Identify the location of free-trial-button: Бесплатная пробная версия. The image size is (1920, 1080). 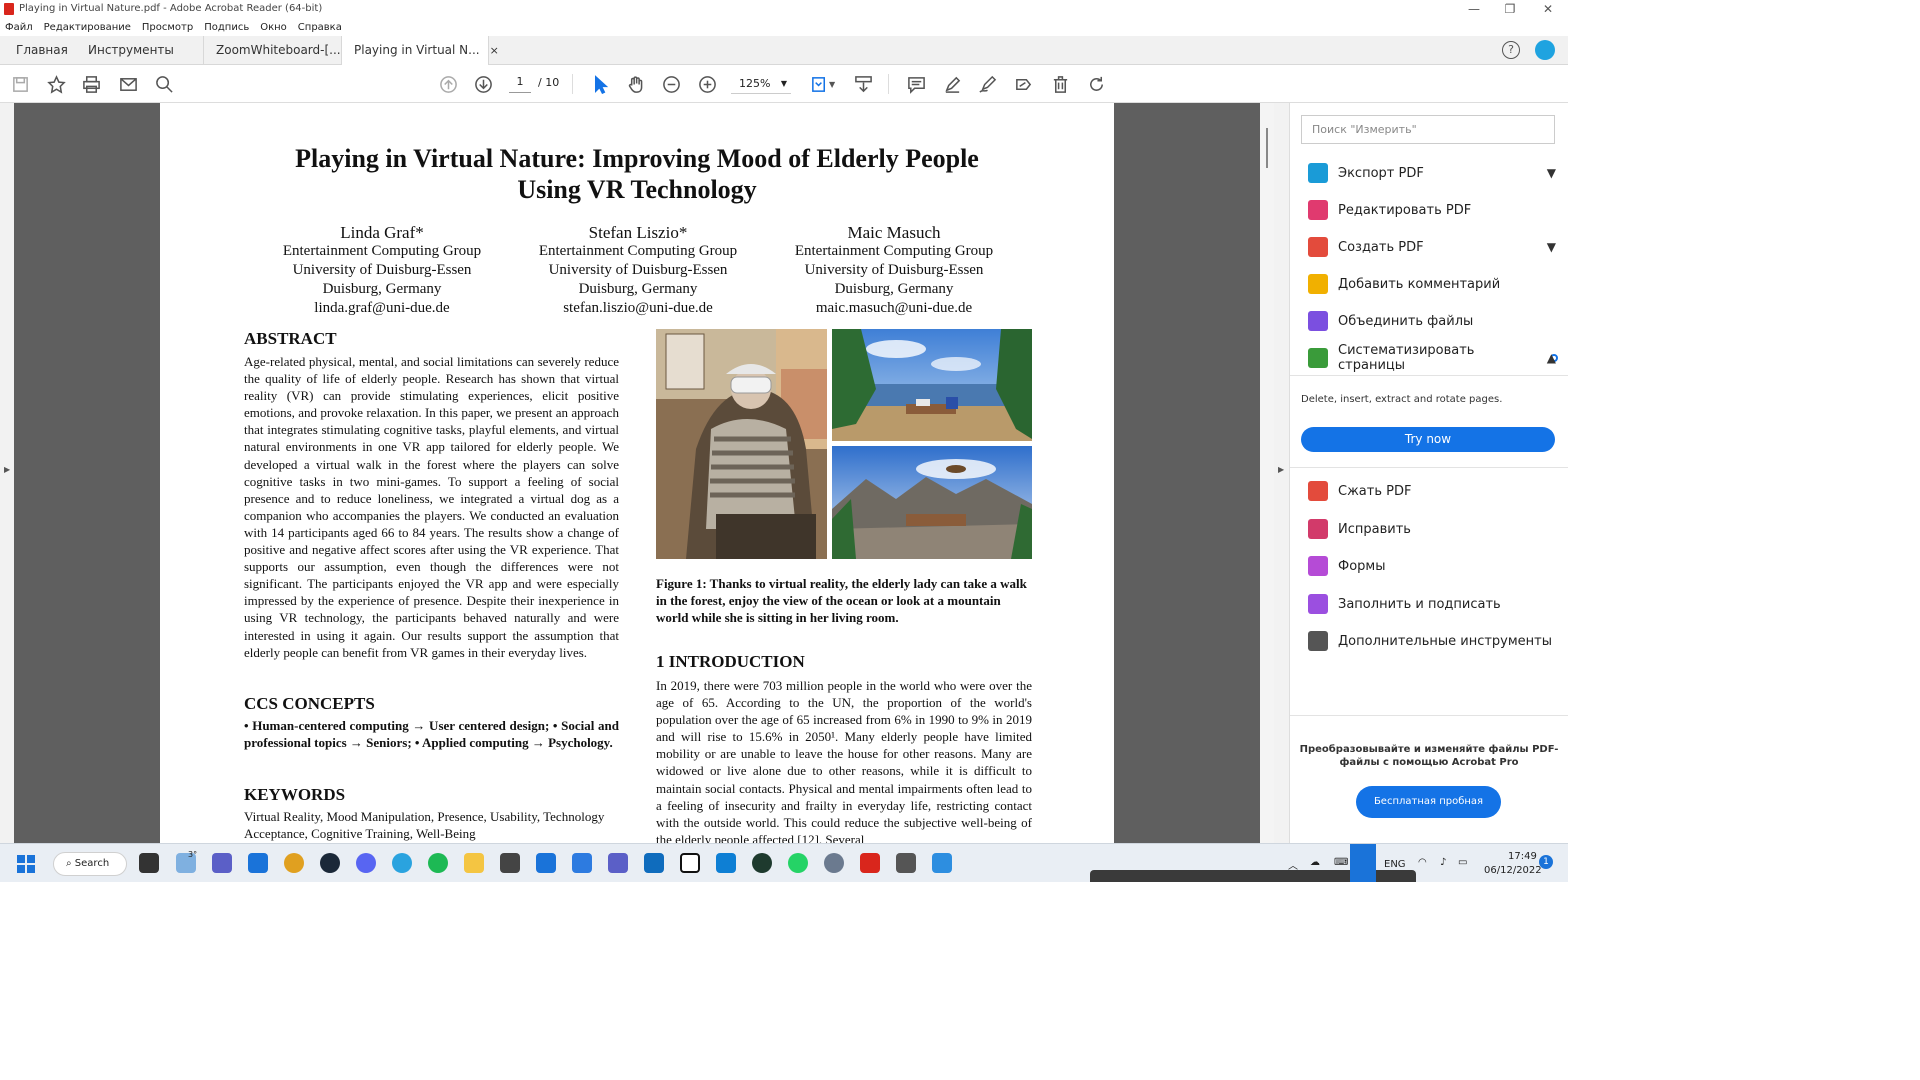
(1428, 812).